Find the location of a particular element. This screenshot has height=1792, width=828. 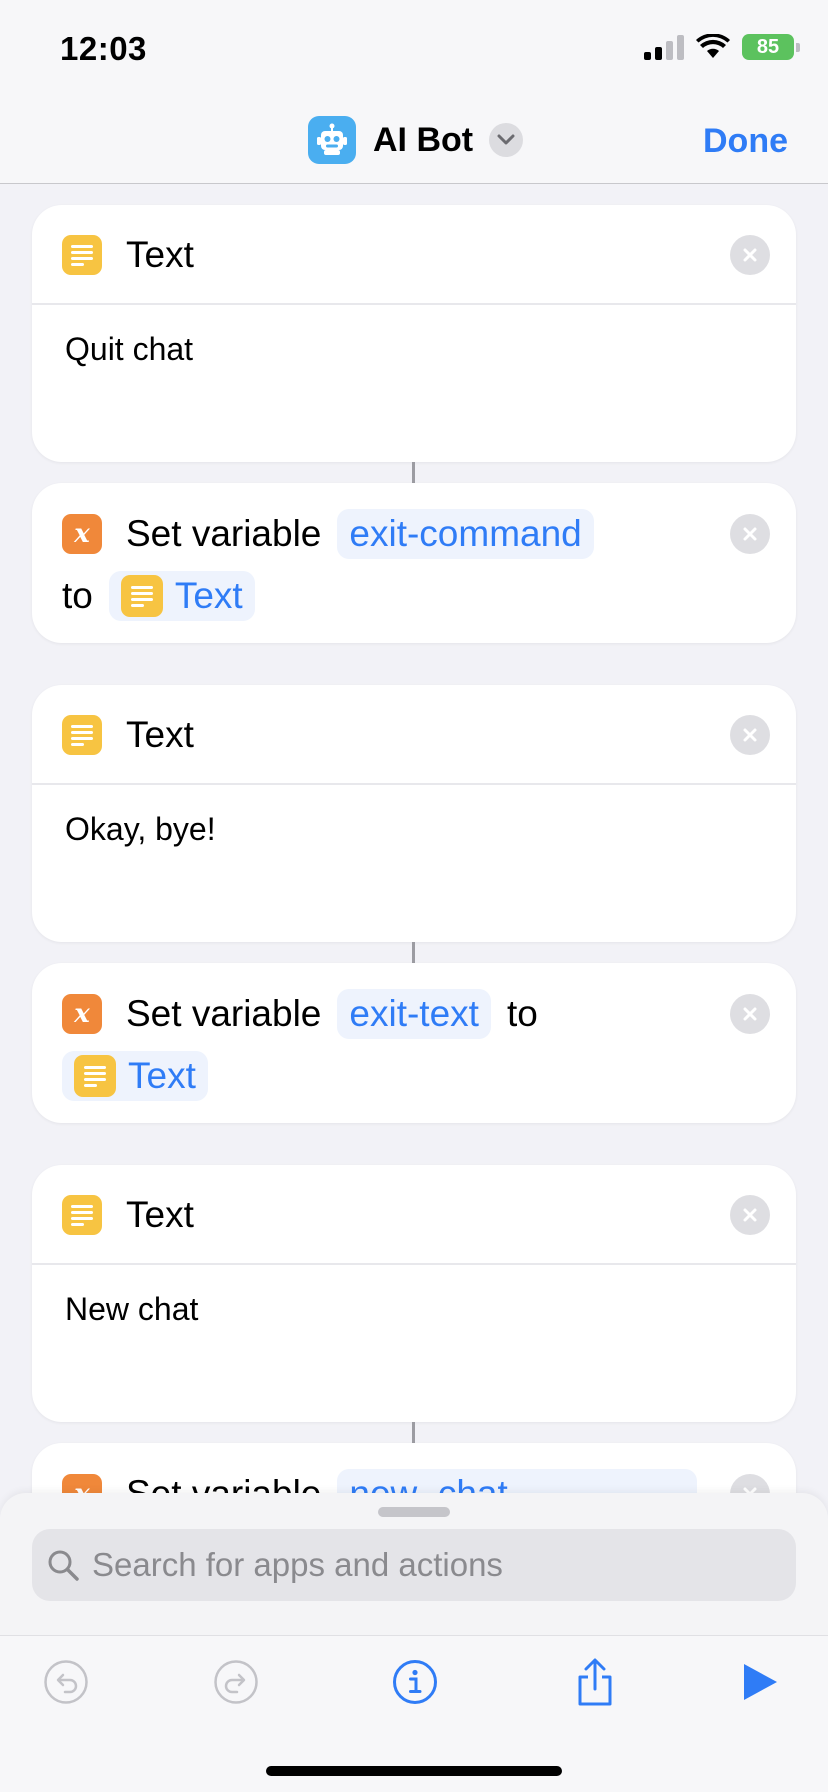

set-variable-line: x Set variable exit-command is located at coordinates (414, 534).